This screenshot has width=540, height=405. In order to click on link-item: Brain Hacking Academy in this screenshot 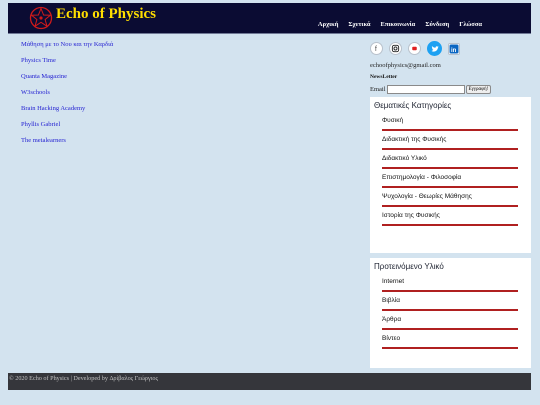, I will do `click(67, 113)`.